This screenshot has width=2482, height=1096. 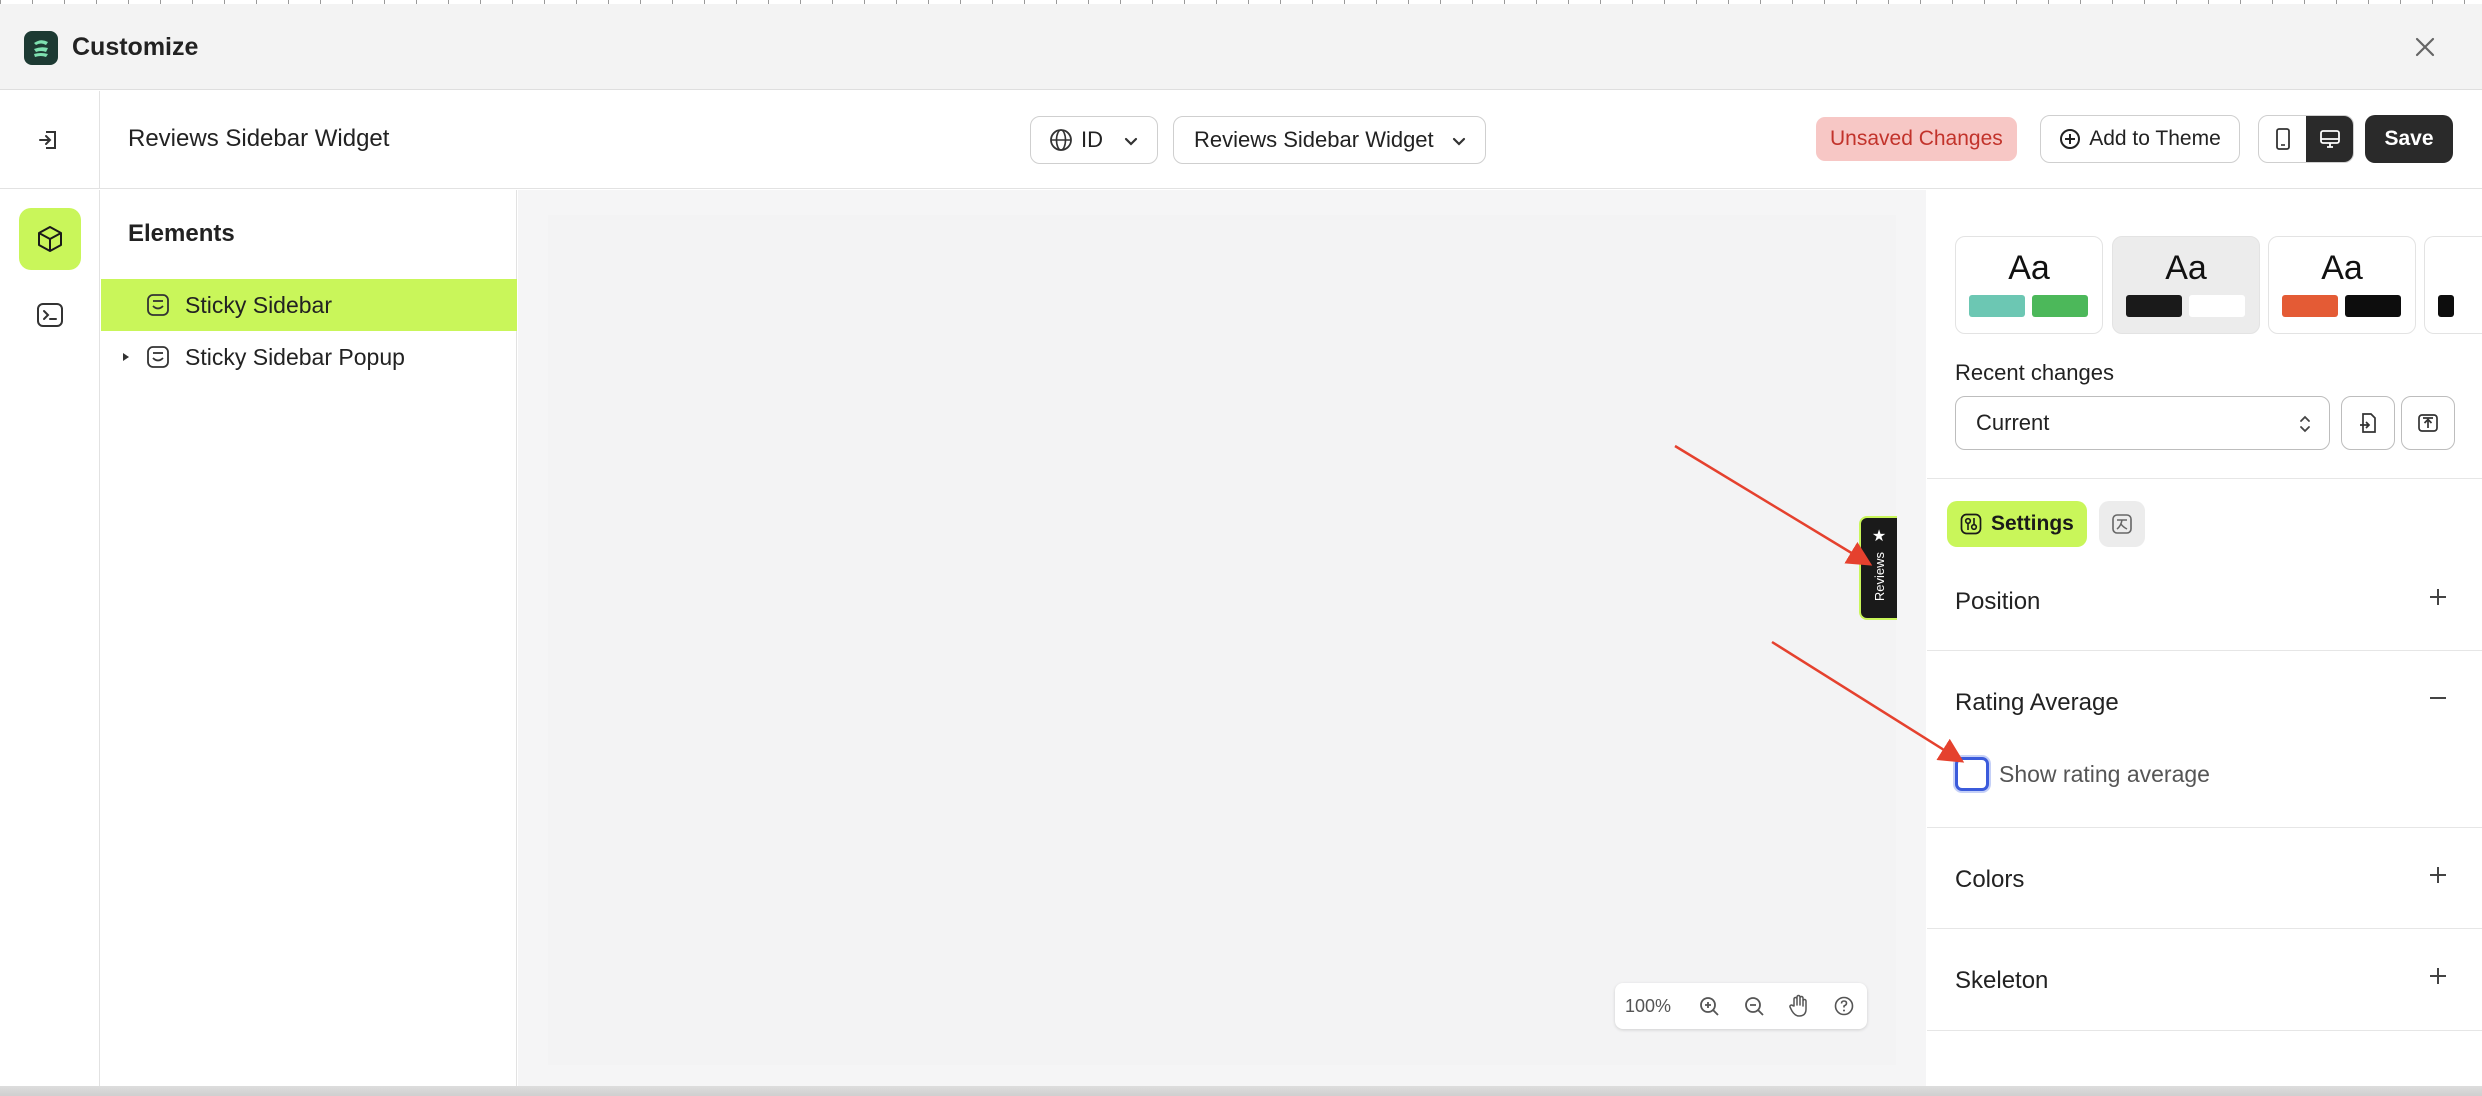 I want to click on left-rail, so click(x=50, y=643).